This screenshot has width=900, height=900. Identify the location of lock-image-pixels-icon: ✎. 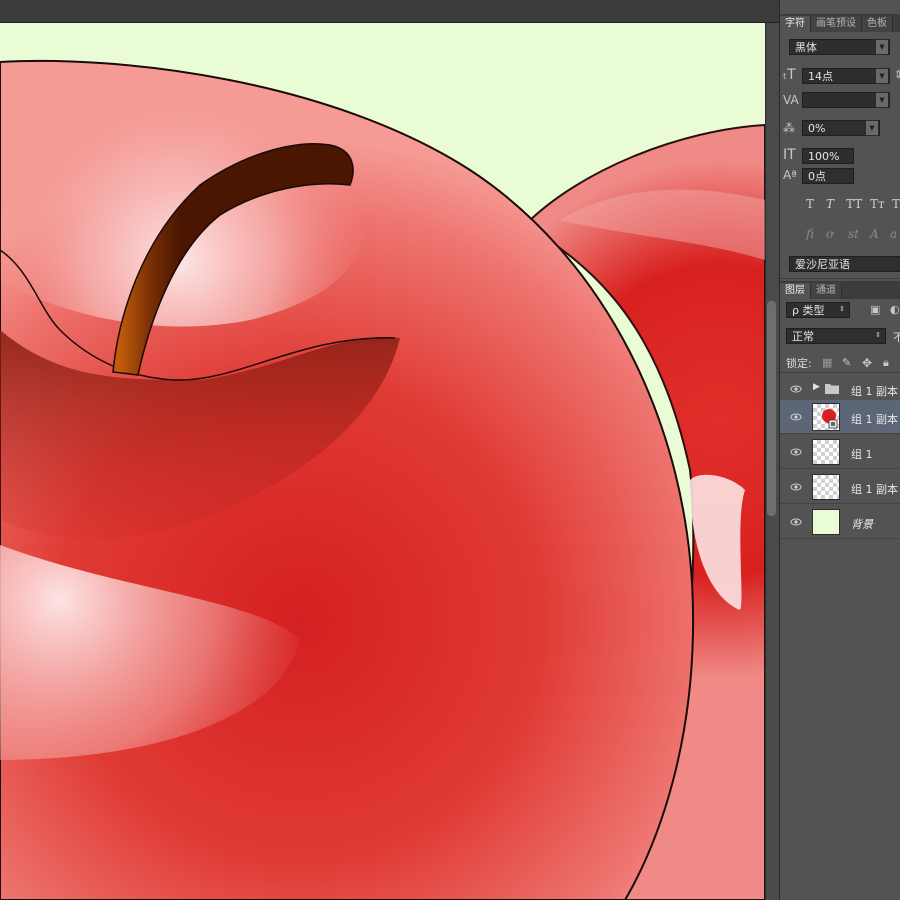
(846, 363).